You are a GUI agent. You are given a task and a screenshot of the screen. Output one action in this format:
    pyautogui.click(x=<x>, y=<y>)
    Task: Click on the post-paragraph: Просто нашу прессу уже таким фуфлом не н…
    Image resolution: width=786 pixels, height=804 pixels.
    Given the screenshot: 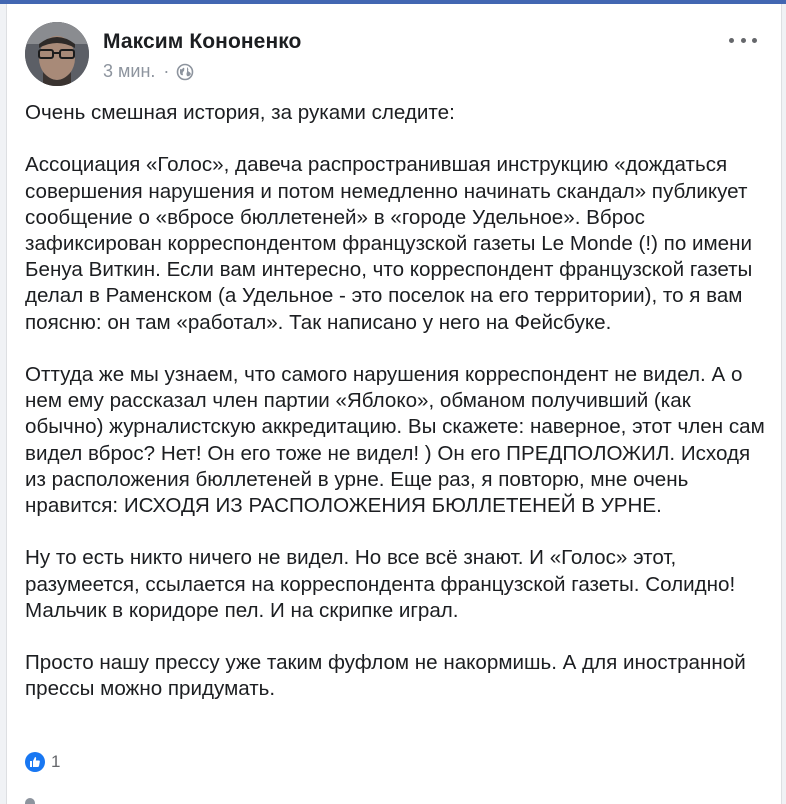 What is the action you would take?
    pyautogui.click(x=385, y=676)
    